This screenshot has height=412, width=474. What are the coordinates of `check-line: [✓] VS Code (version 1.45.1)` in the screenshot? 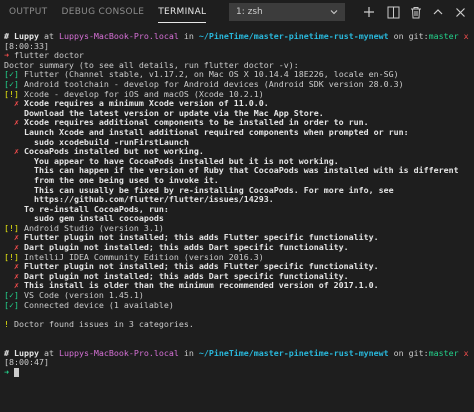 It's located at (239, 296).